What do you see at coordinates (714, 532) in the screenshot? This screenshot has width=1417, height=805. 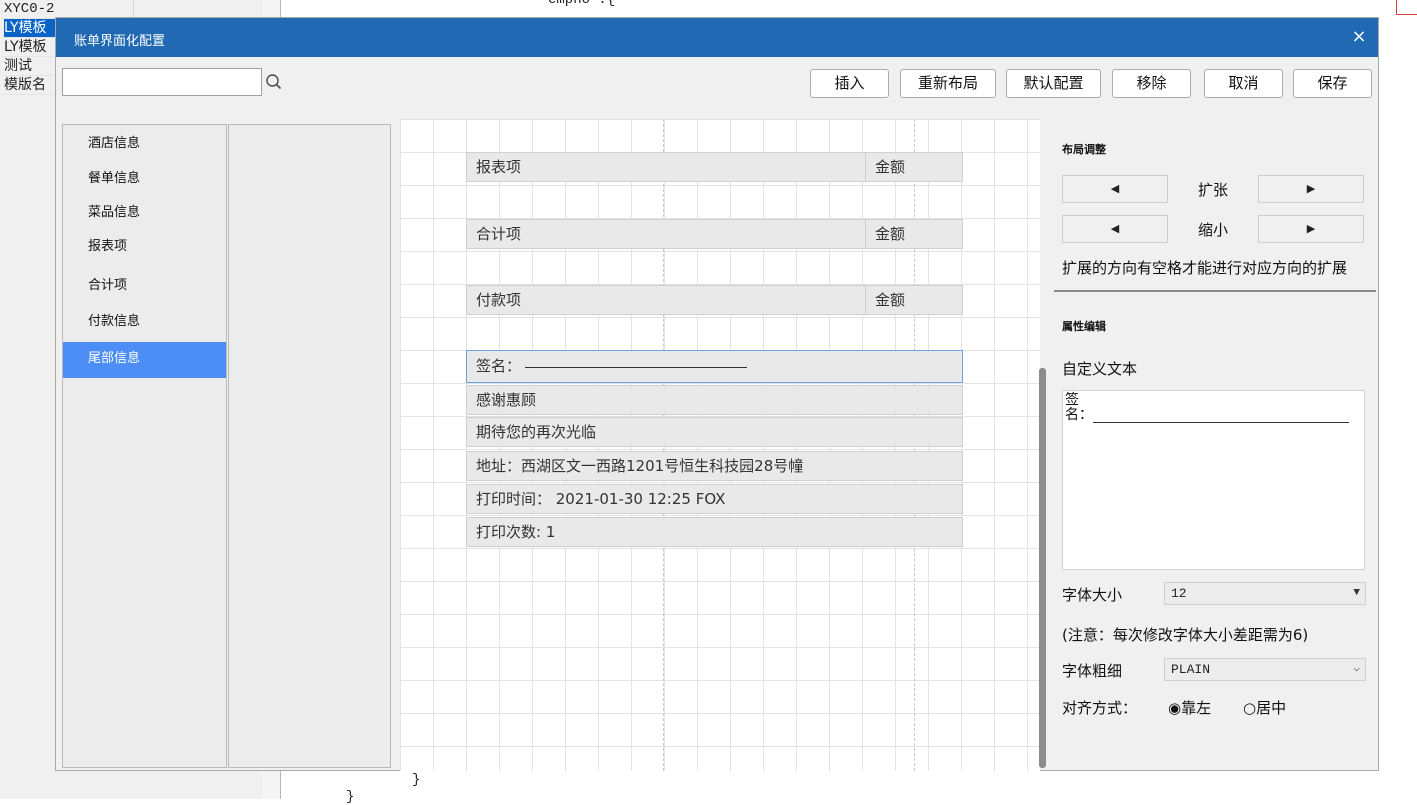 I see `print-count-field: 打印次数: 1` at bounding box center [714, 532].